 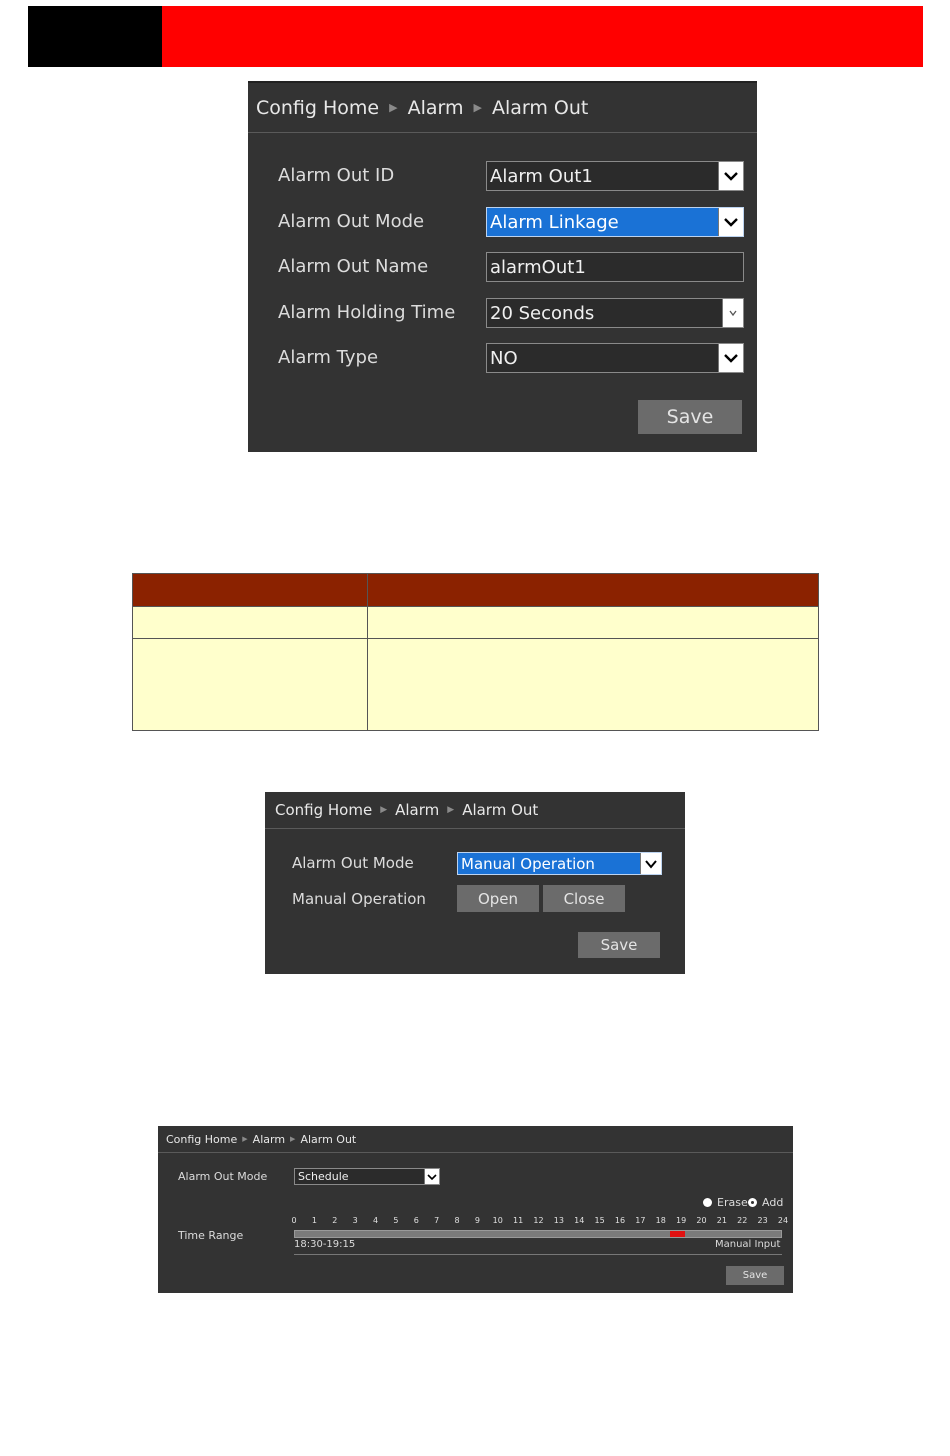 I want to click on hour-tick-label: 6, so click(x=416, y=1220).